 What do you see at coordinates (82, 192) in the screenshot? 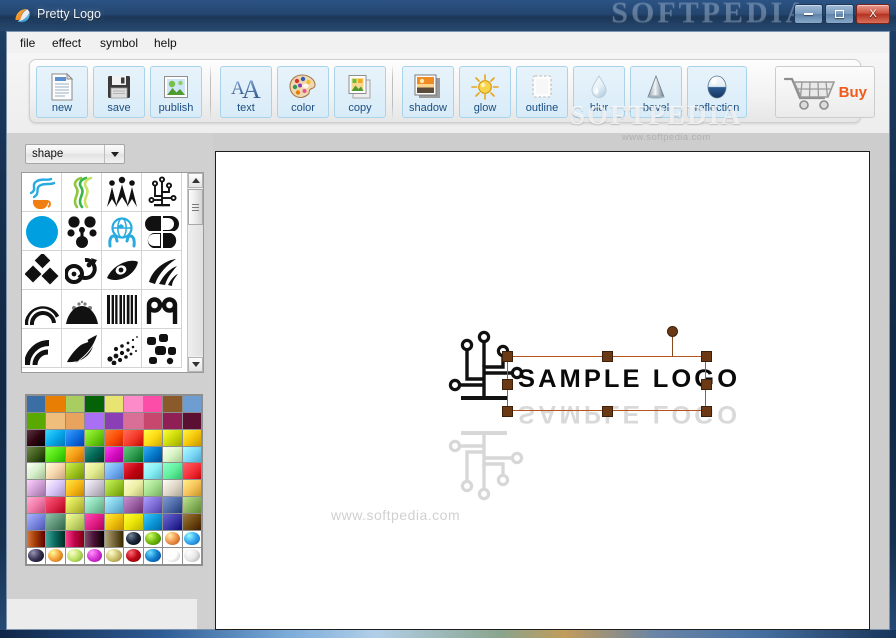
I see `shape-item-green-flame-swirl` at bounding box center [82, 192].